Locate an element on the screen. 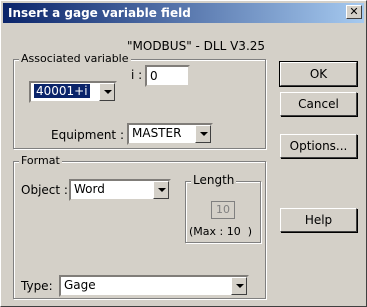 The image size is (367, 307). cancel-button: Cancel is located at coordinates (318, 104).